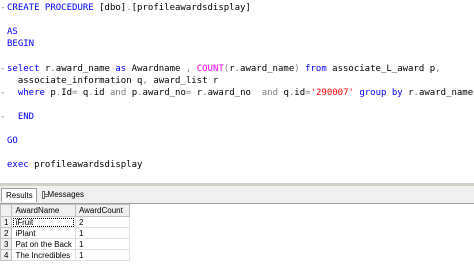  What do you see at coordinates (21, 165) in the screenshot?
I see `code-token: exec` at bounding box center [21, 165].